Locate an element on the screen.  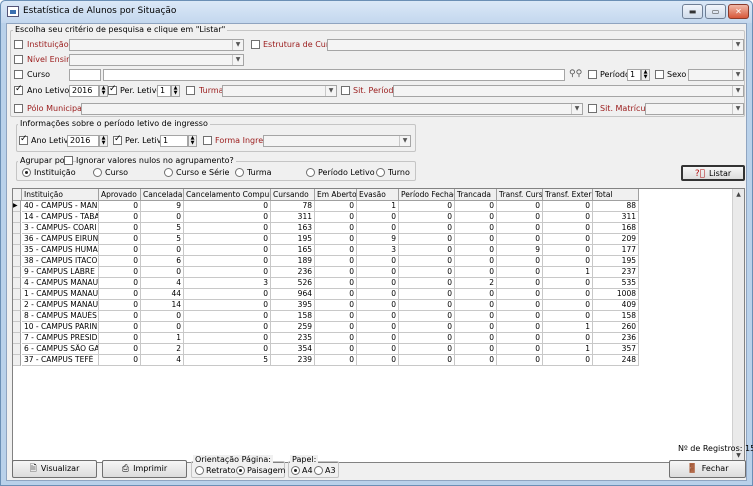
polo-municipal-select: ▼ is located at coordinates (332, 109).